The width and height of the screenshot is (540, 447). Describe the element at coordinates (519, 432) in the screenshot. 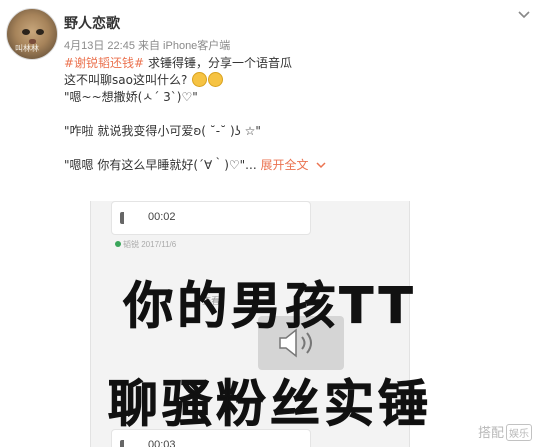

I see `watermark-badge: 娱乐` at that location.